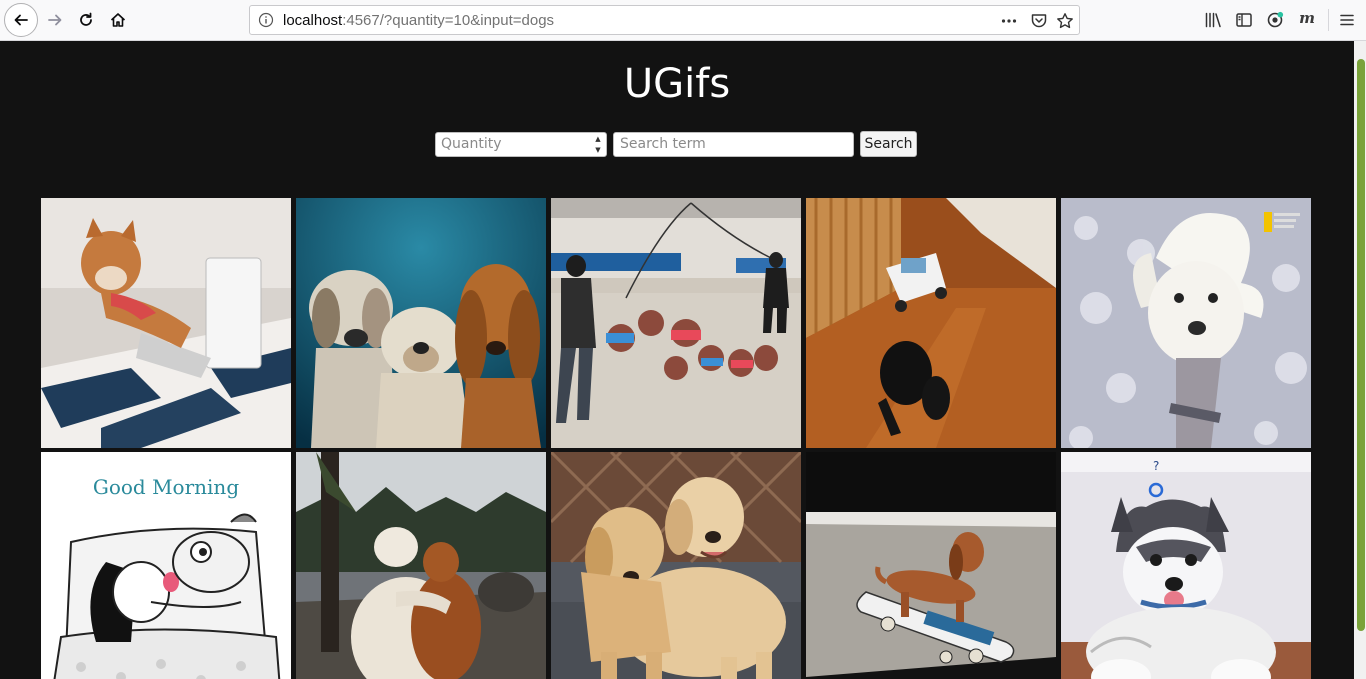 The image size is (1366, 679). I want to click on gif-windy-dog: NATIONAL GEOGRAPHIC CHANNEL, so click(1186, 323).